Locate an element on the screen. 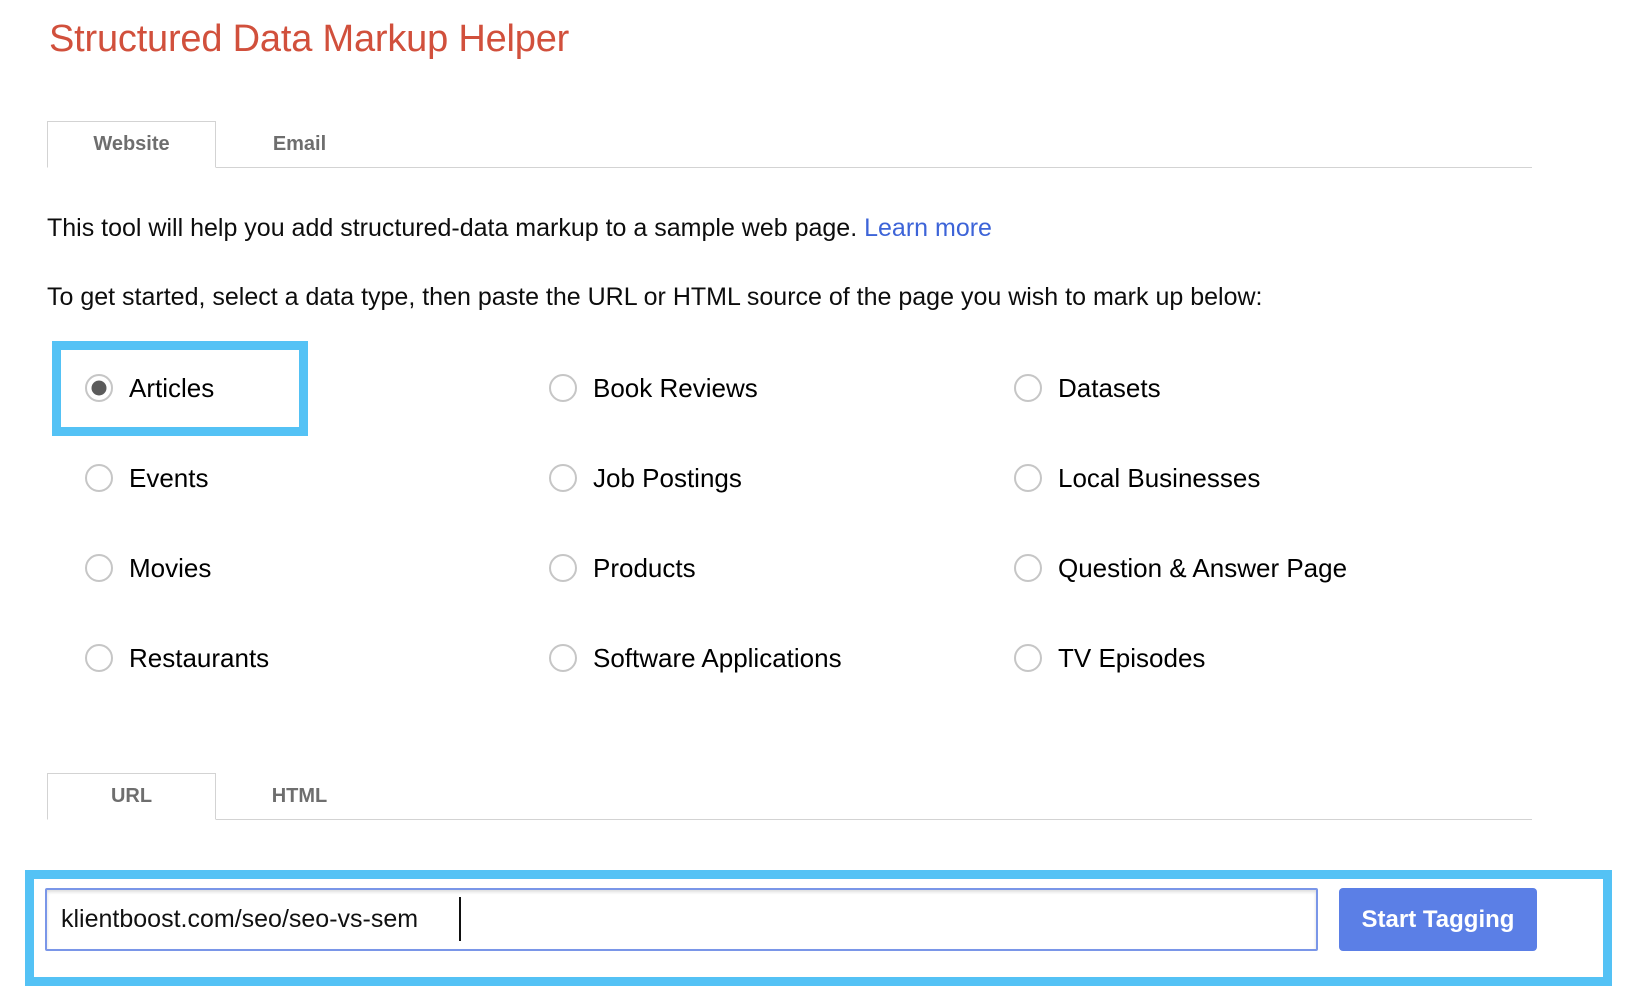 This screenshot has height=1004, width=1632. page-title: Structured Data Markup Helper is located at coordinates (309, 39).